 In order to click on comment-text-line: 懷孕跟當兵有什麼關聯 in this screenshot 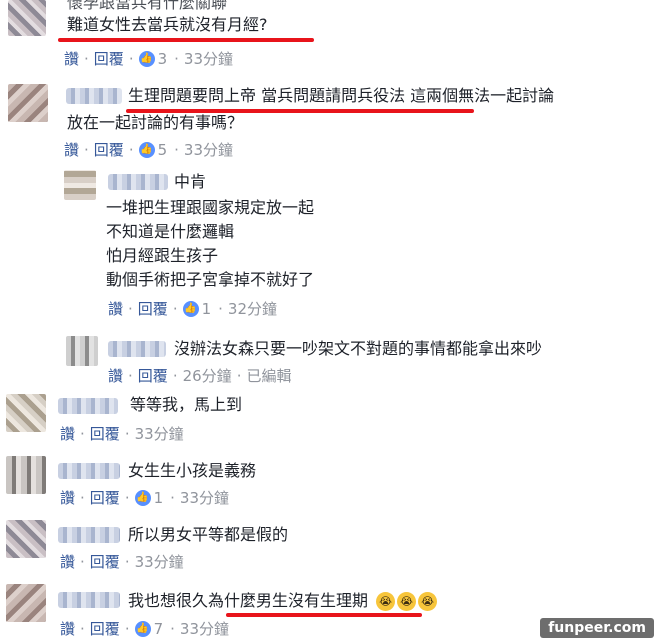, I will do `click(147, 6)`.